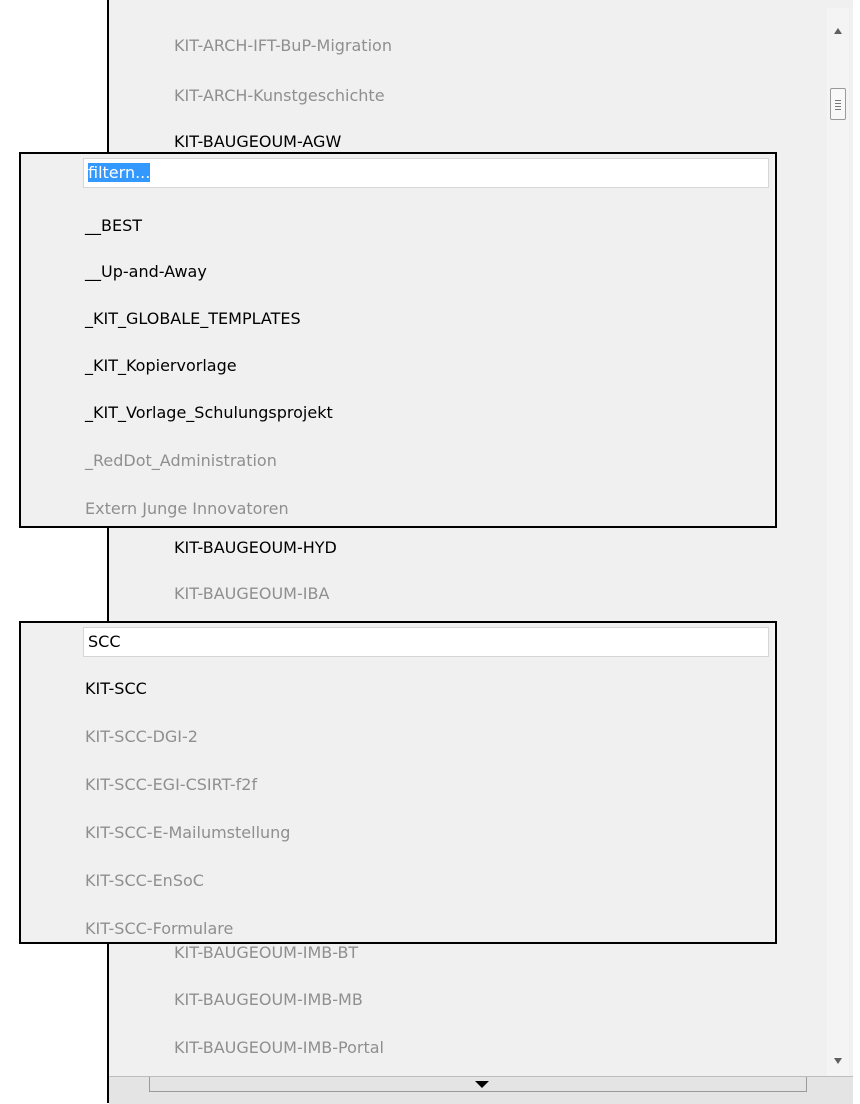 The width and height of the screenshot is (860, 1104). I want to click on list-item: KIT-SCC, so click(116, 688).